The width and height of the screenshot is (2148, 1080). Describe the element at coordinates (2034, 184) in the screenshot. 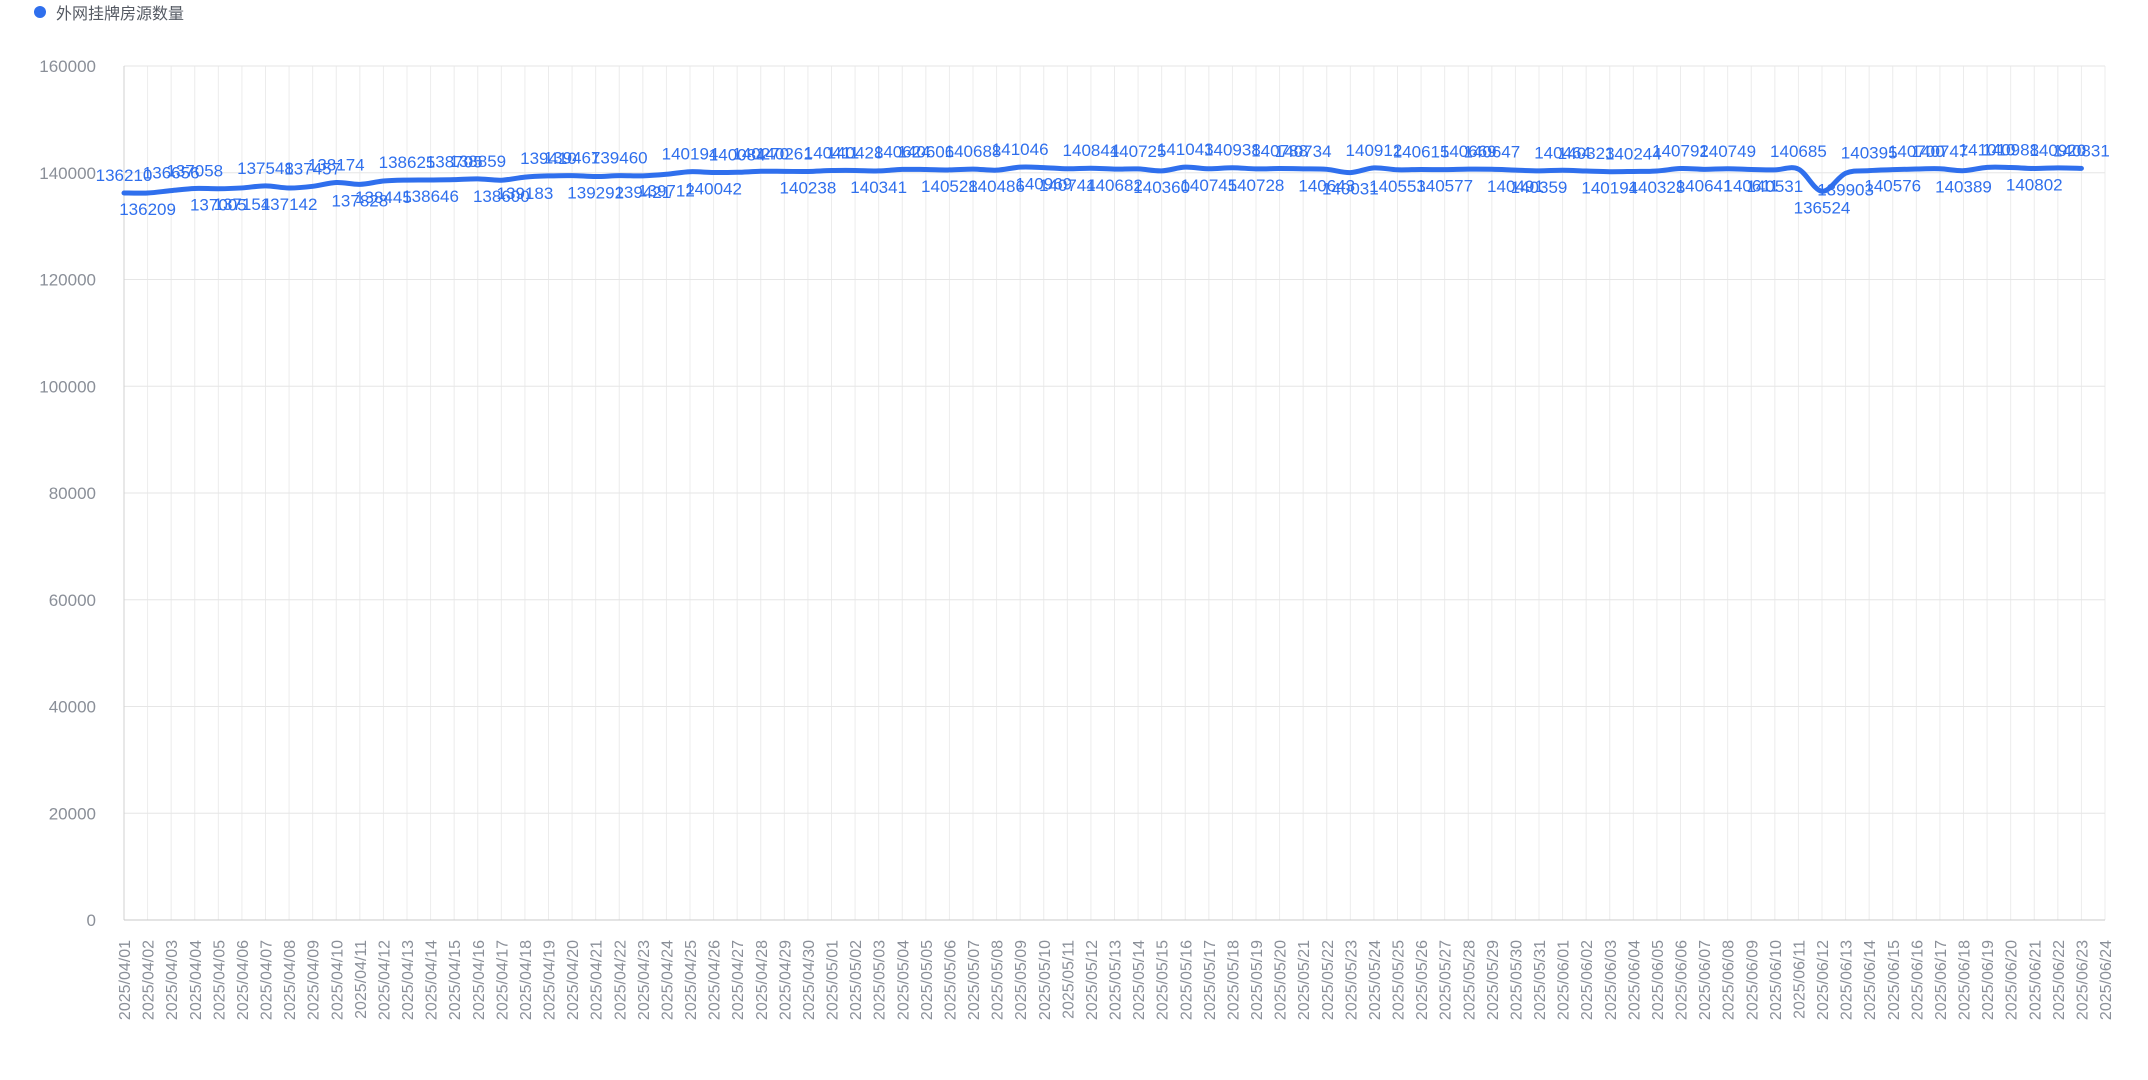

I see `data-label: 140802` at that location.